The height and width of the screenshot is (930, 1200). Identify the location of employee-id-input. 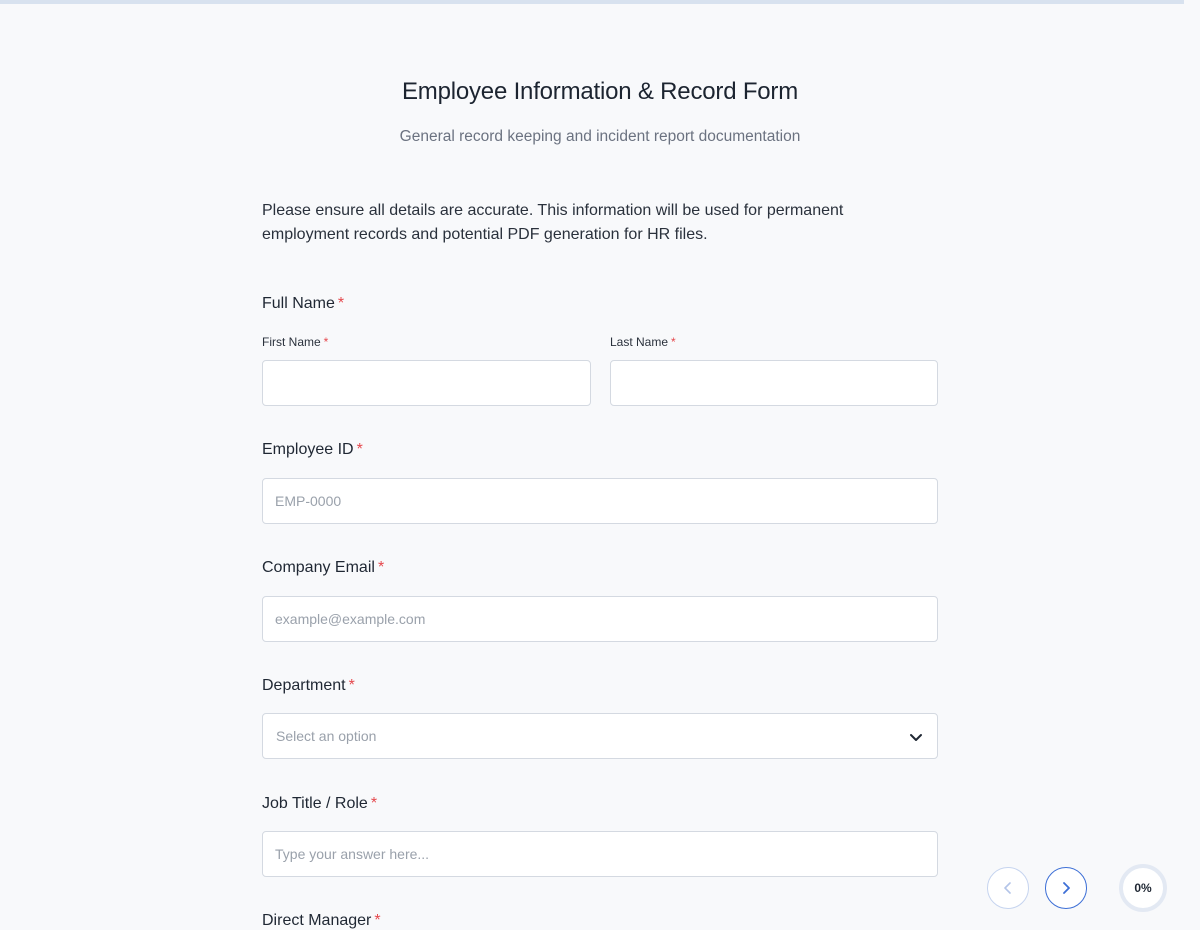
(600, 501).